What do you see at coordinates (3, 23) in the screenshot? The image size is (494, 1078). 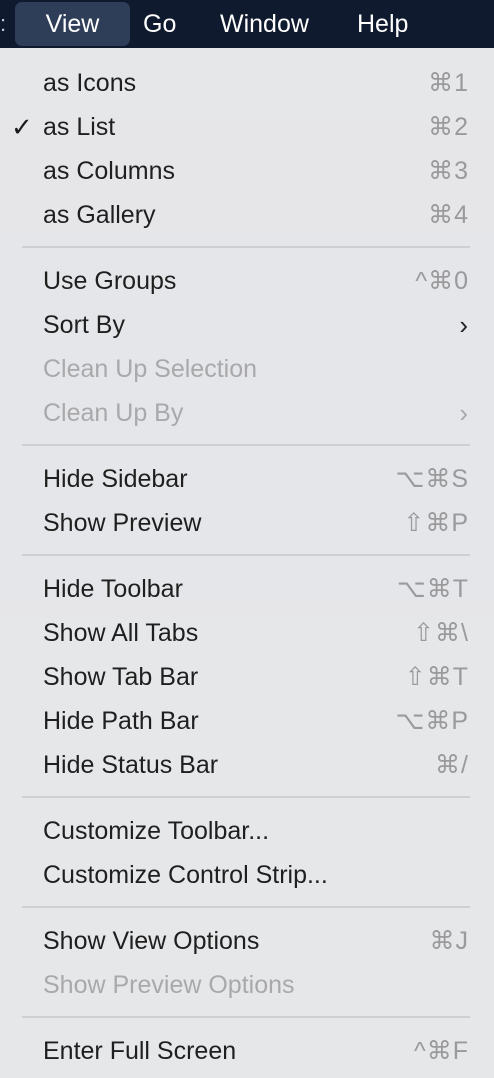 I see `menubar-edge-glyph: :` at bounding box center [3, 23].